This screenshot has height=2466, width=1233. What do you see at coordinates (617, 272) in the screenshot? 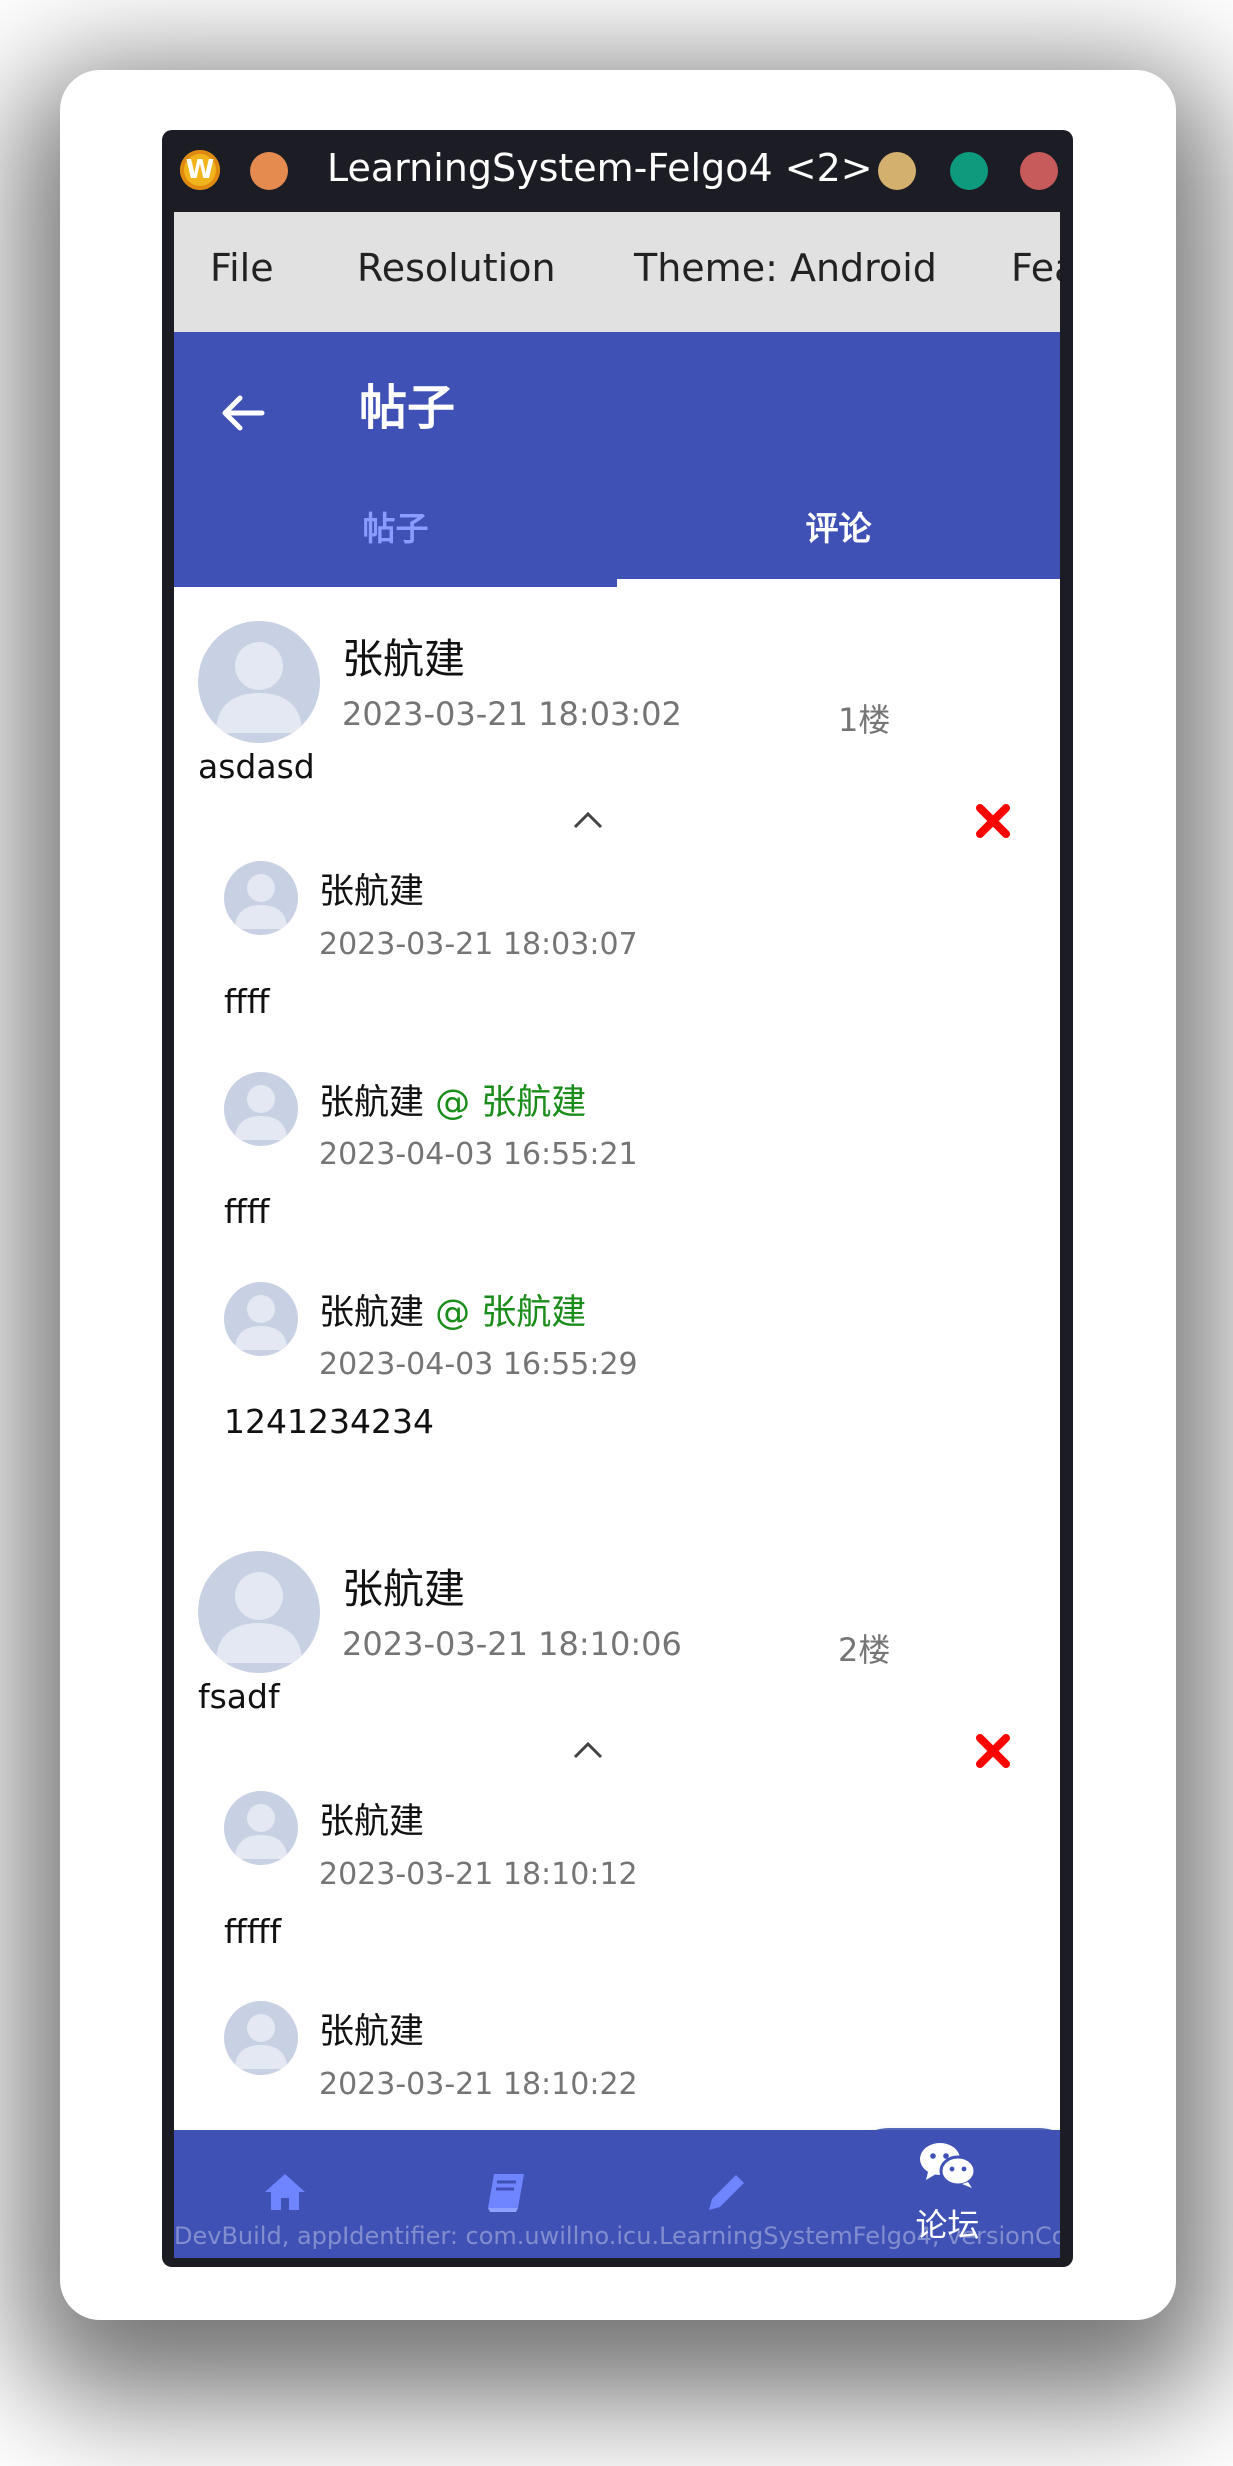
I see `menu-bar: File Resolution Theme: Android Fea` at bounding box center [617, 272].